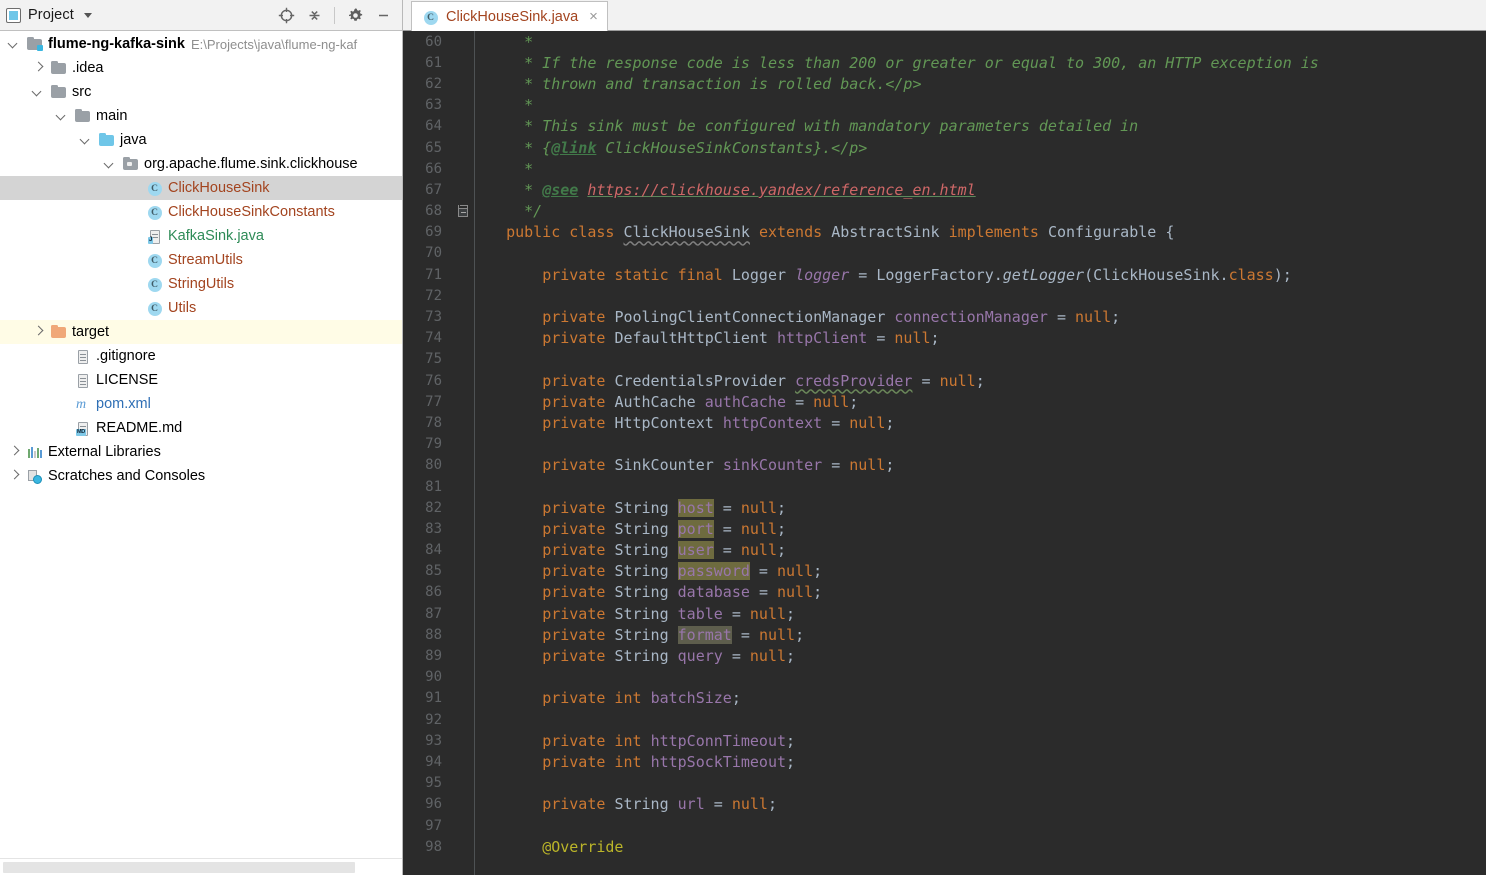  What do you see at coordinates (427, 508) in the screenshot?
I see `line-number: 82` at bounding box center [427, 508].